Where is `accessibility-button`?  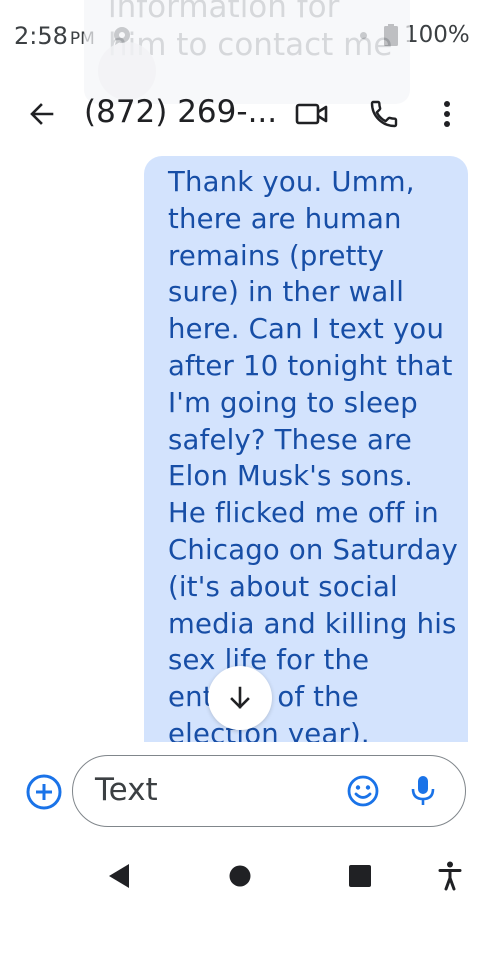
accessibility-button is located at coordinates (450, 876).